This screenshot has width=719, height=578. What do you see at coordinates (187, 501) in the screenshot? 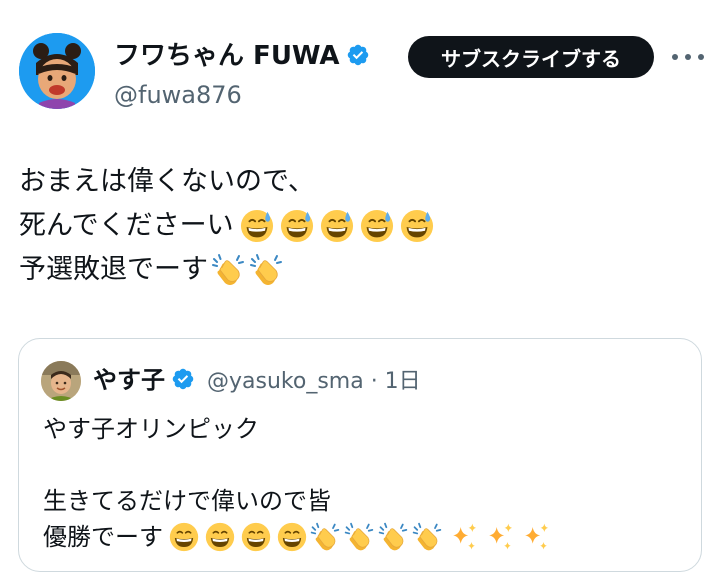
I see `quoted-line-2-text: 生きてるだけで偉いので皆` at bounding box center [187, 501].